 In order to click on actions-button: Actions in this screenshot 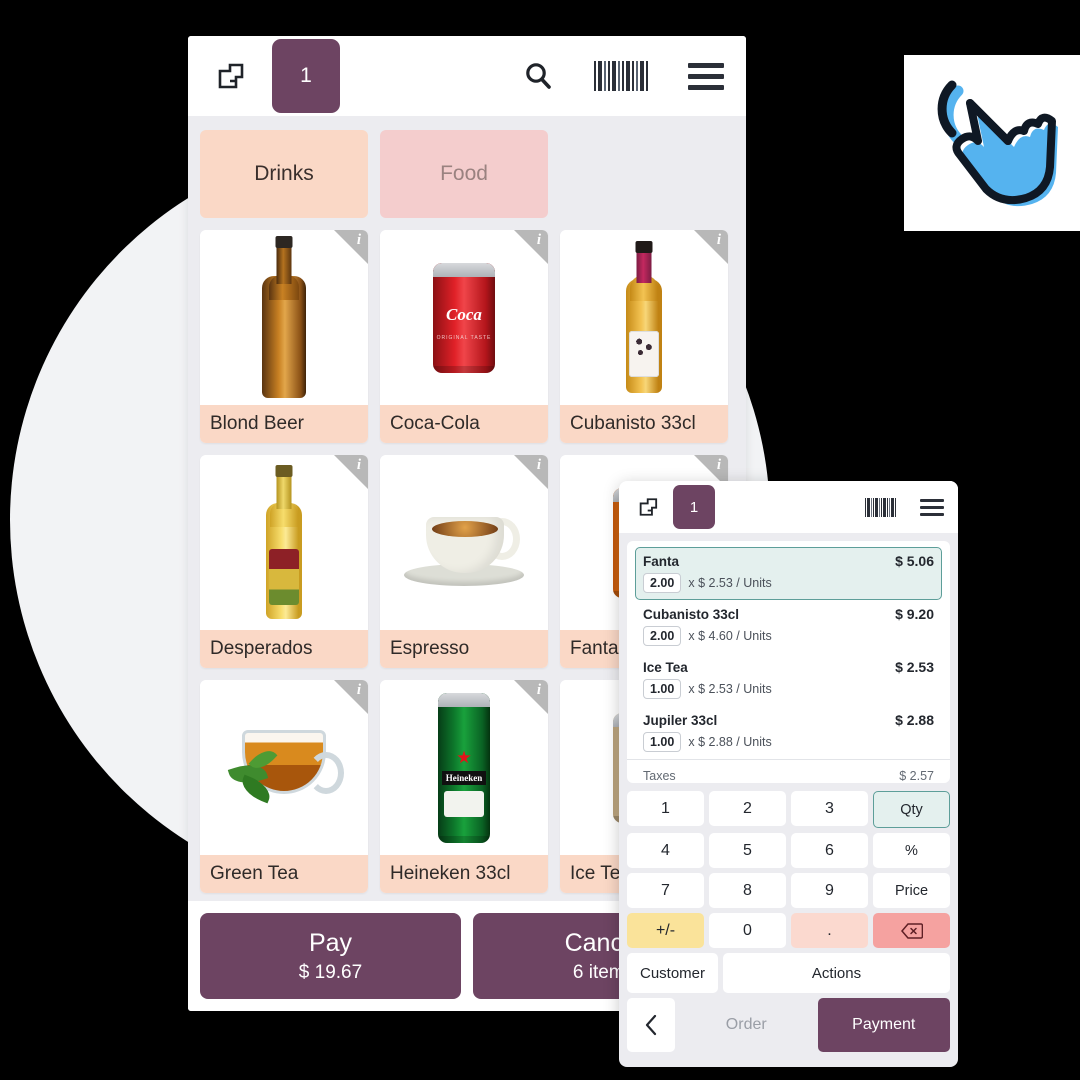, I will do `click(836, 973)`.